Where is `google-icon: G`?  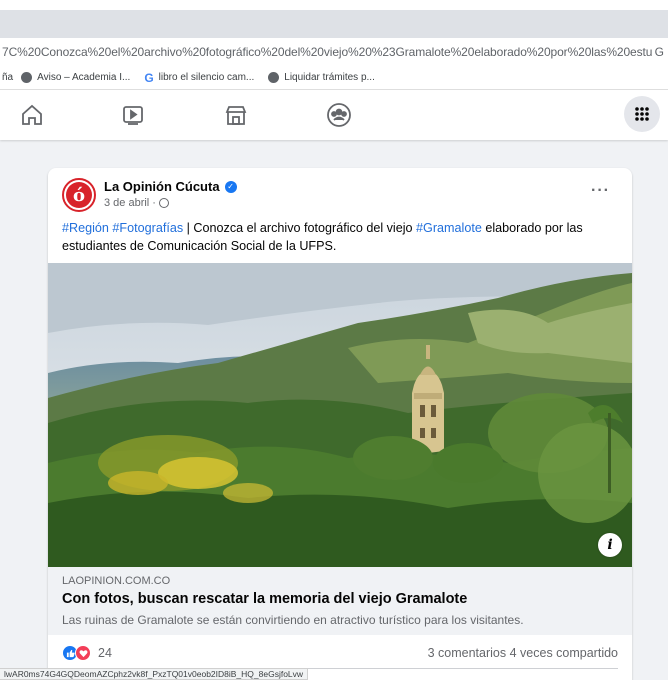 google-icon: G is located at coordinates (149, 77).